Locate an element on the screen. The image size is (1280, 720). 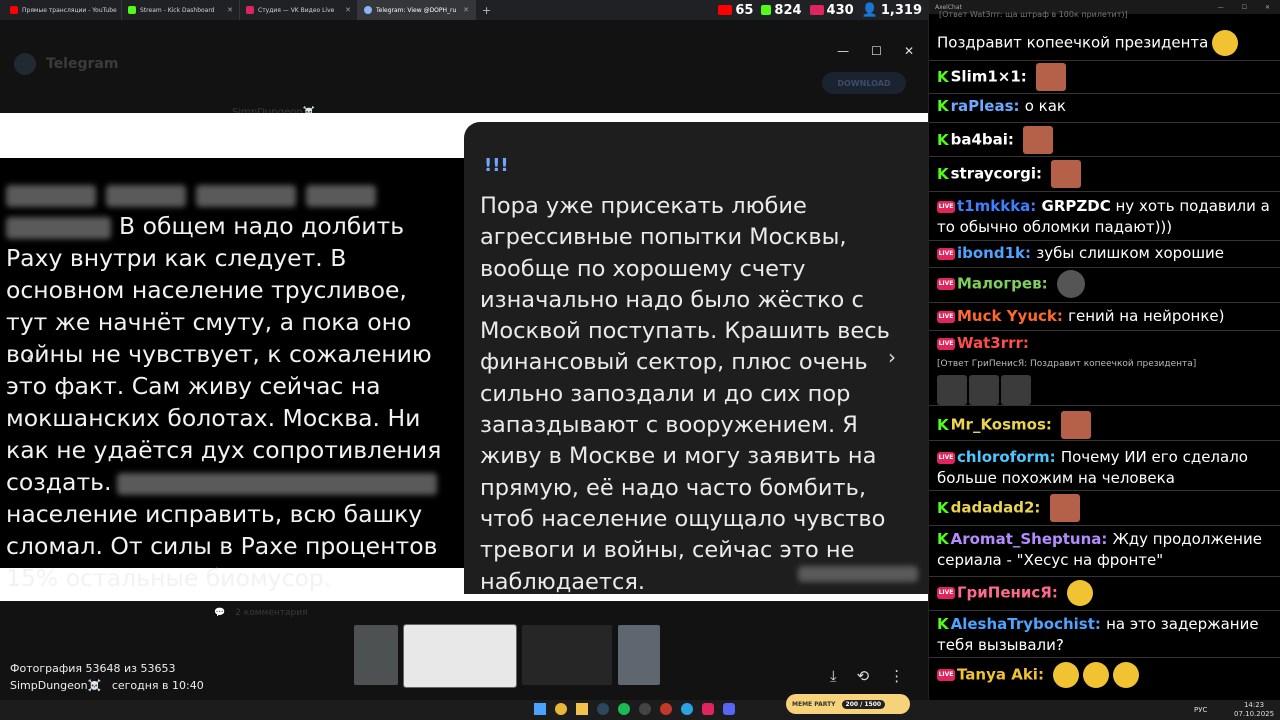
tab-telegram: Telegram: View @DOPH_ru ✕ is located at coordinates (417, 10).